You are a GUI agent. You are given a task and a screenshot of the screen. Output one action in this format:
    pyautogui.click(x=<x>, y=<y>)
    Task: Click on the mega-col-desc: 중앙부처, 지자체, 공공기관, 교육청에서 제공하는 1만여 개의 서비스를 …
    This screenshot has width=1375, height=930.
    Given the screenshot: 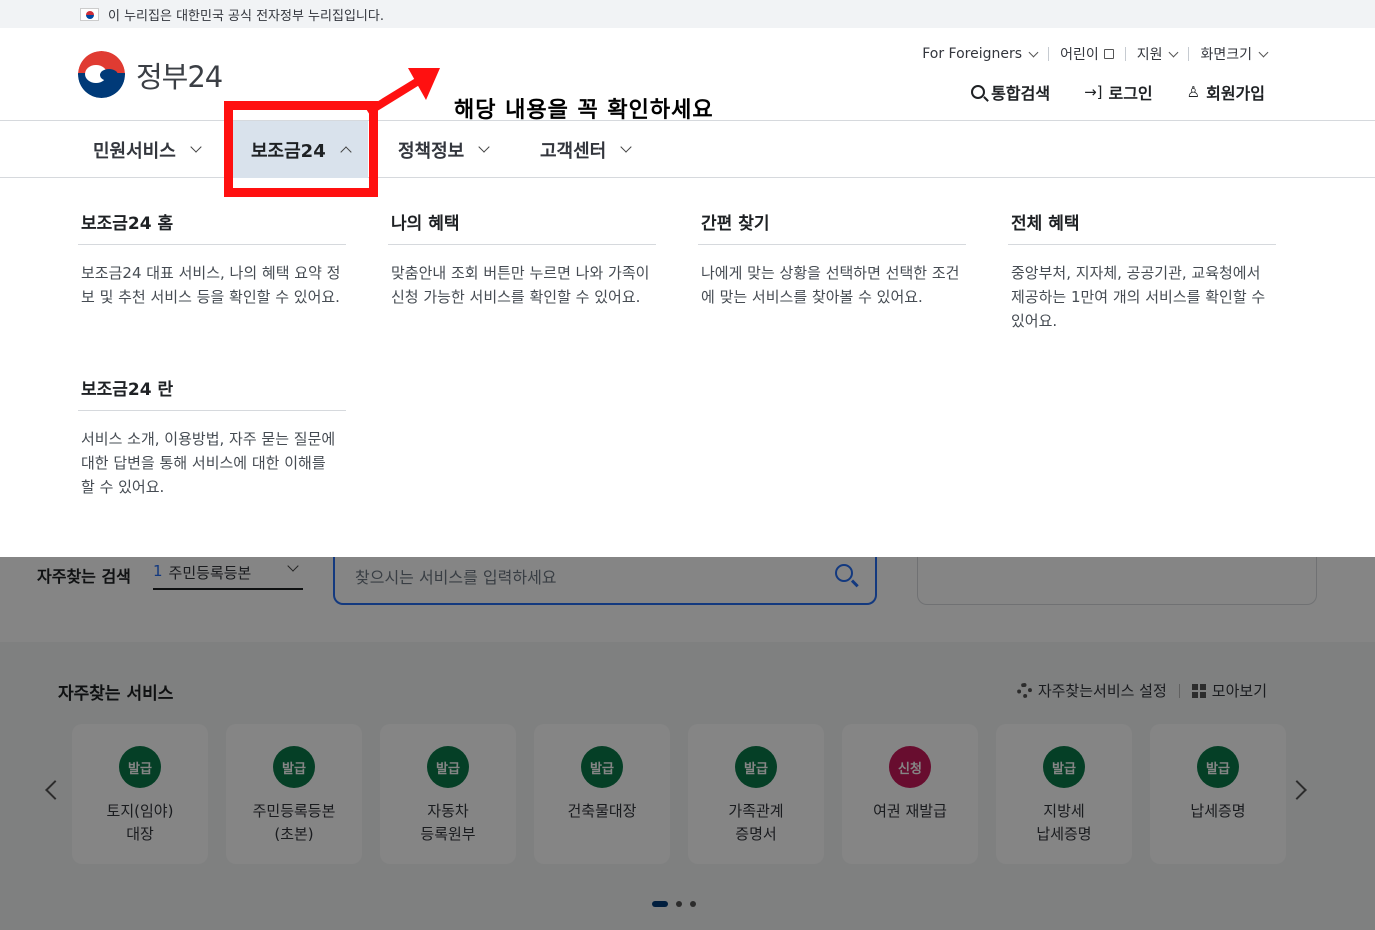 What is the action you would take?
    pyautogui.click(x=1138, y=297)
    